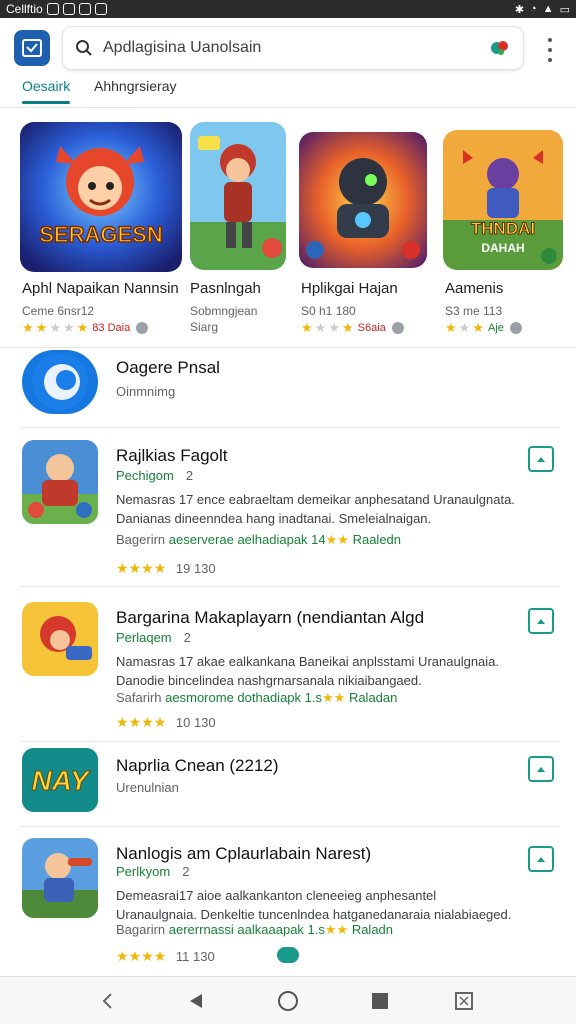 The height and width of the screenshot is (1024, 576). Describe the element at coordinates (168, 367) in the screenshot. I see `list-item-title: Oagere Pnsal` at that location.